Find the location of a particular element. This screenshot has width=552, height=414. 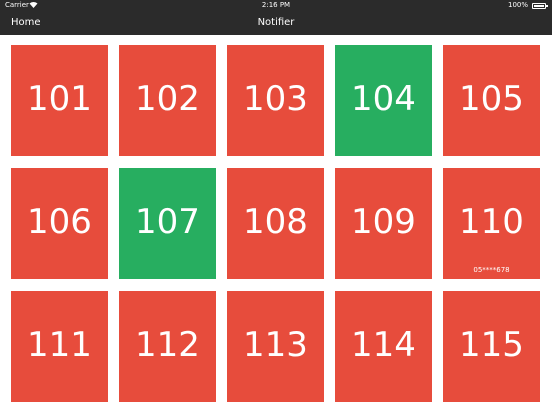

room-tile: 113 is located at coordinates (275, 346).